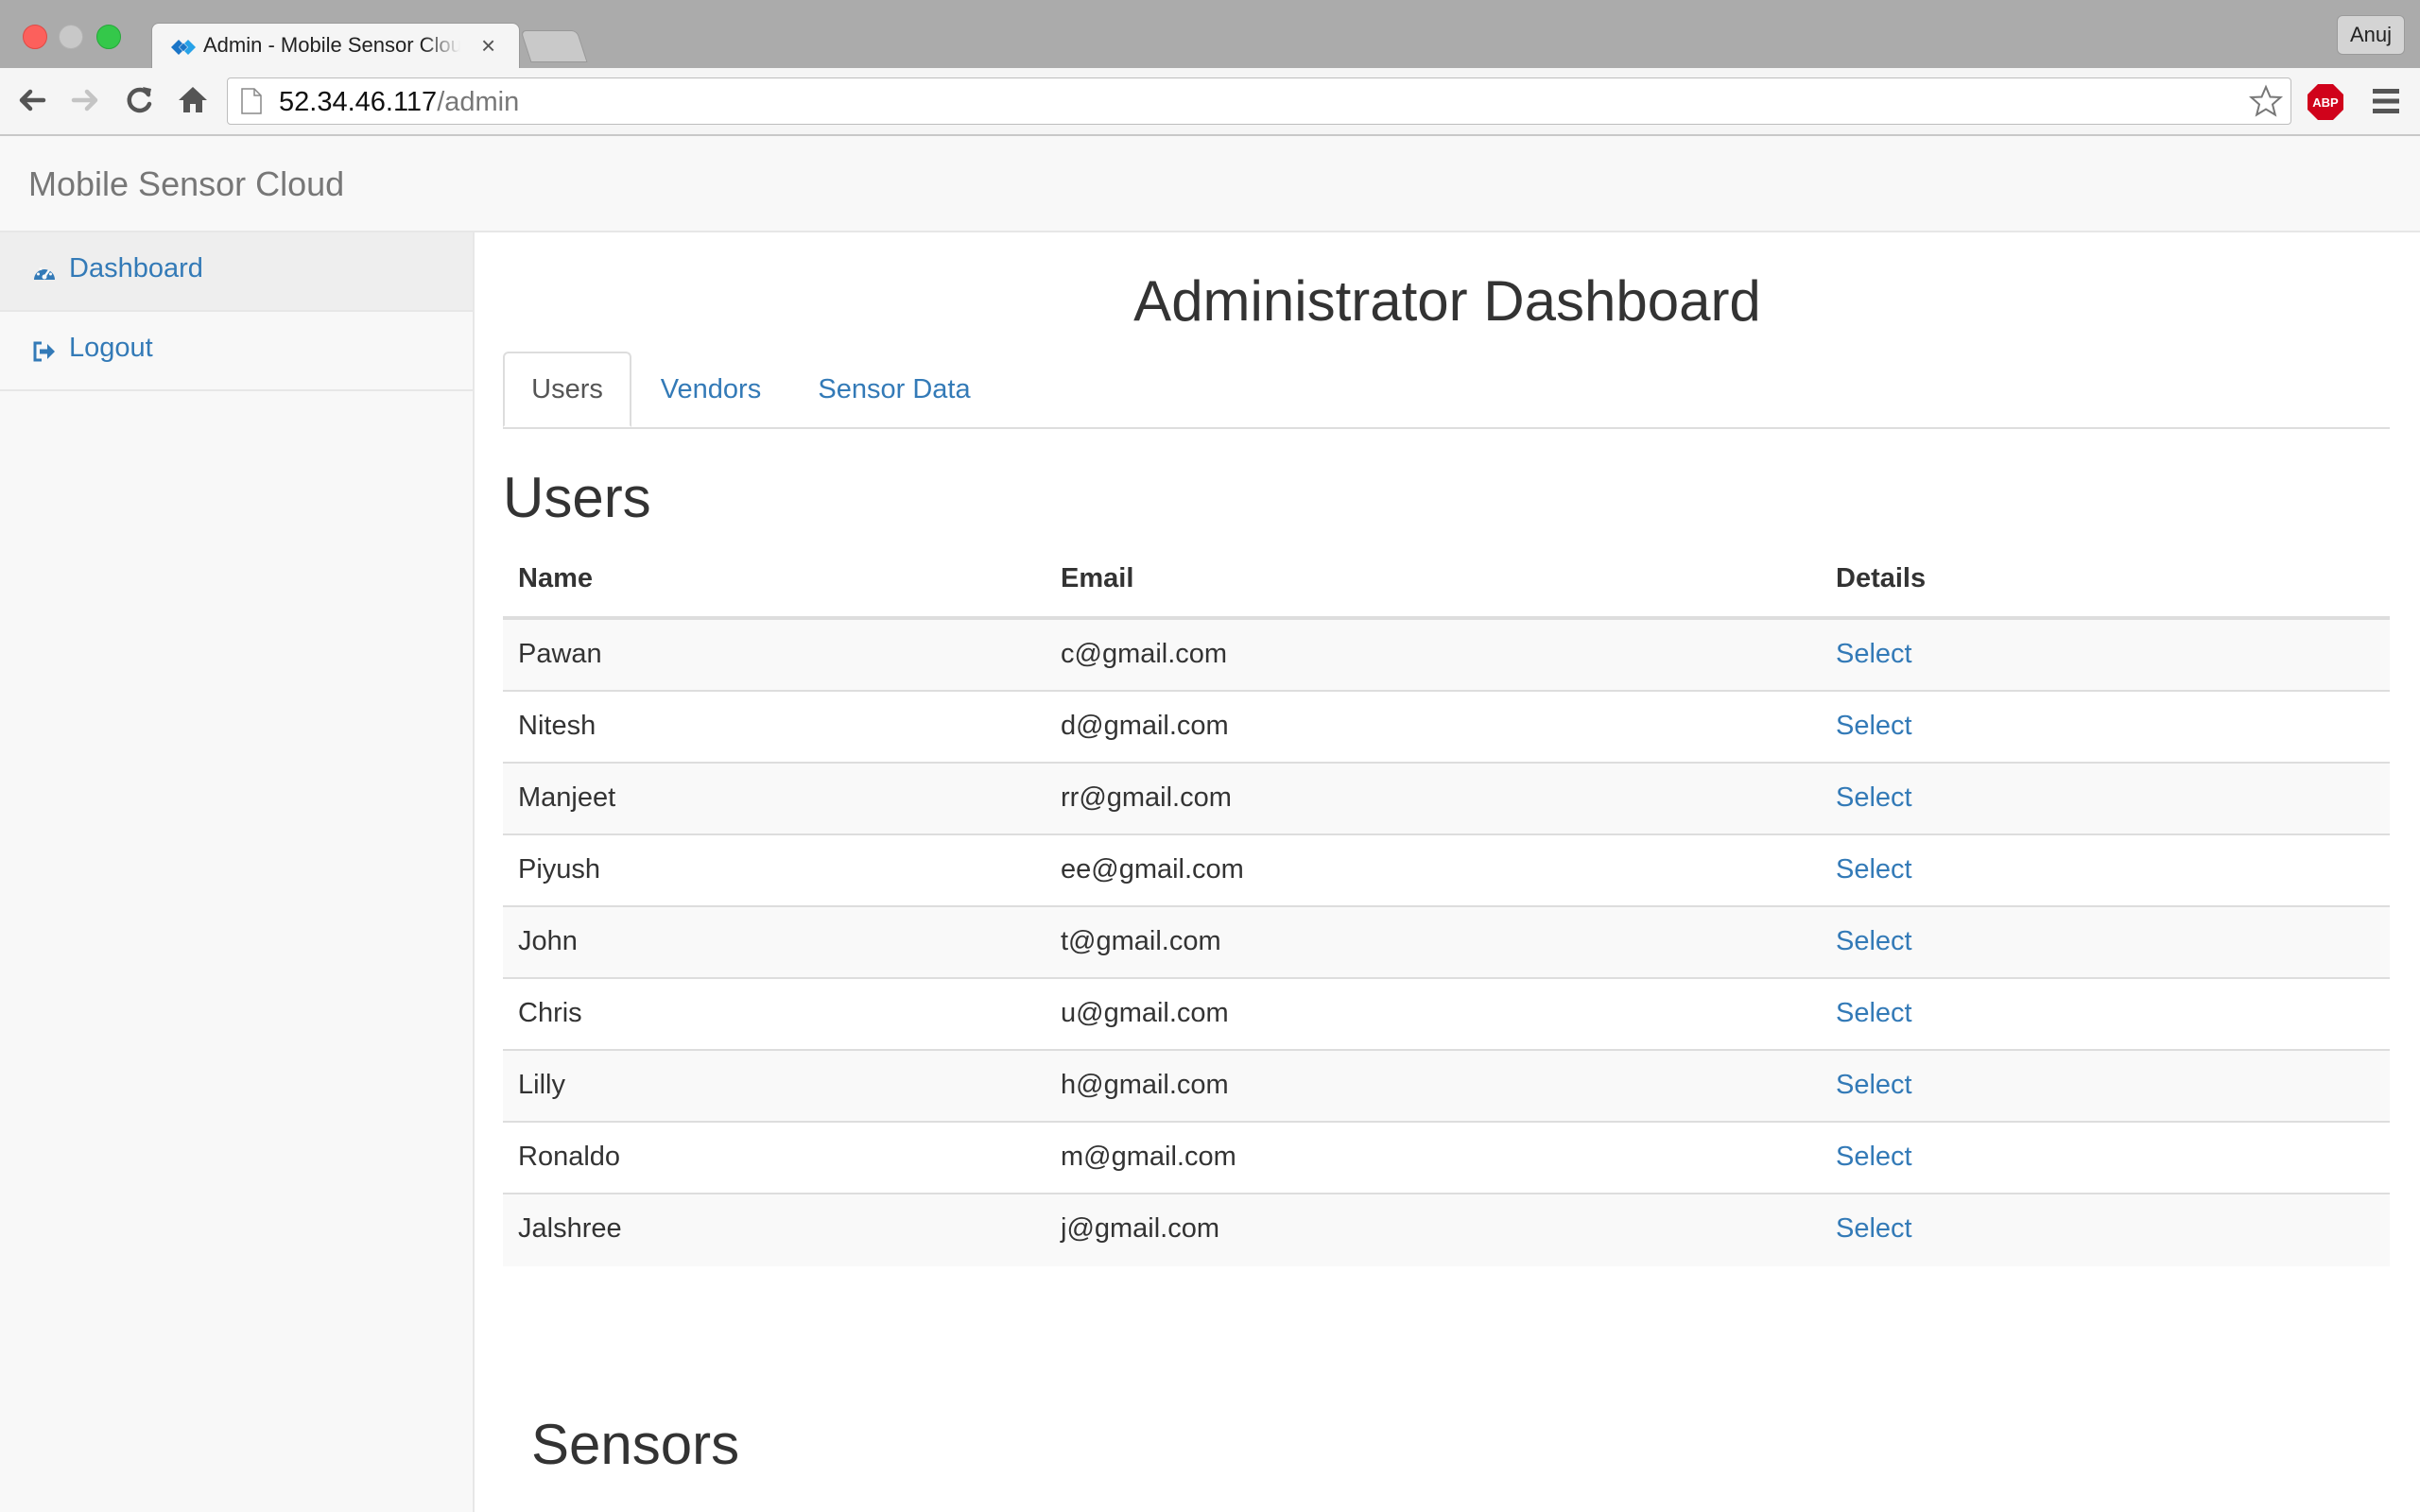  Describe the element at coordinates (1210, 184) in the screenshot. I see `top-navbar: Mobile Sensor Cloud` at that location.